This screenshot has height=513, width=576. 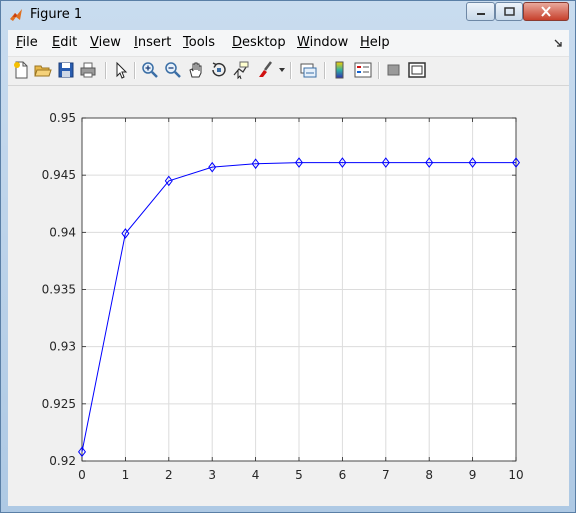 What do you see at coordinates (219, 70) in the screenshot?
I see `rotate-3d-icon` at bounding box center [219, 70].